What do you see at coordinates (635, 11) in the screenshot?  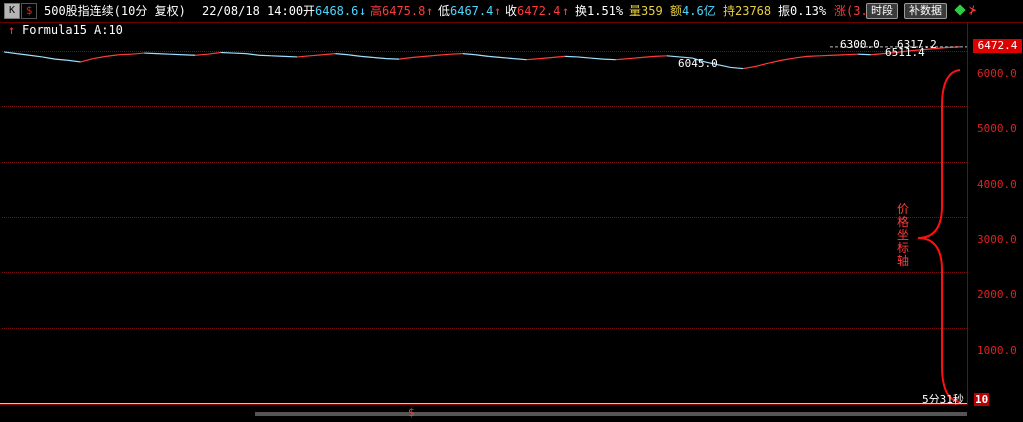 I see `volume-label: 量` at bounding box center [635, 11].